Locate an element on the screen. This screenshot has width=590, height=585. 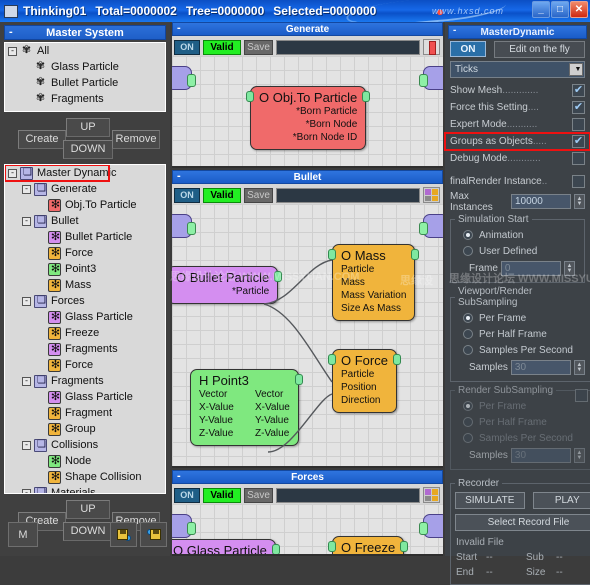
node-output-port: *Particle is located at coordinates (222, 291).